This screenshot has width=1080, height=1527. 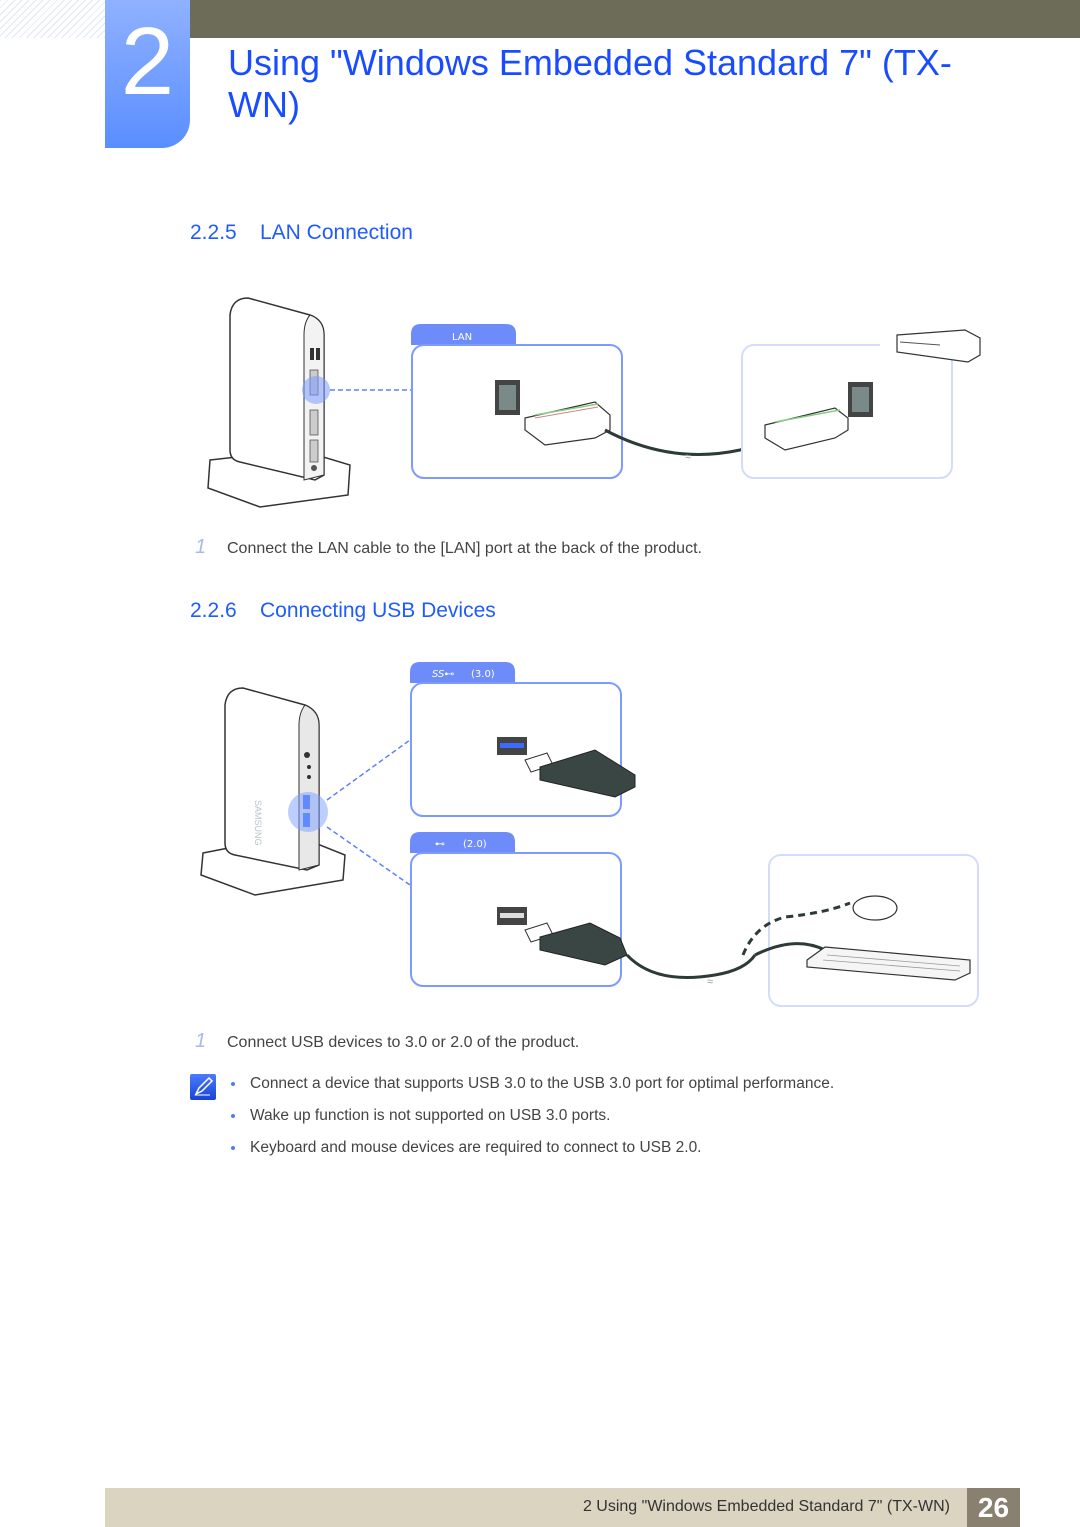 I want to click on section-number: 2.2.5, so click(x=213, y=232).